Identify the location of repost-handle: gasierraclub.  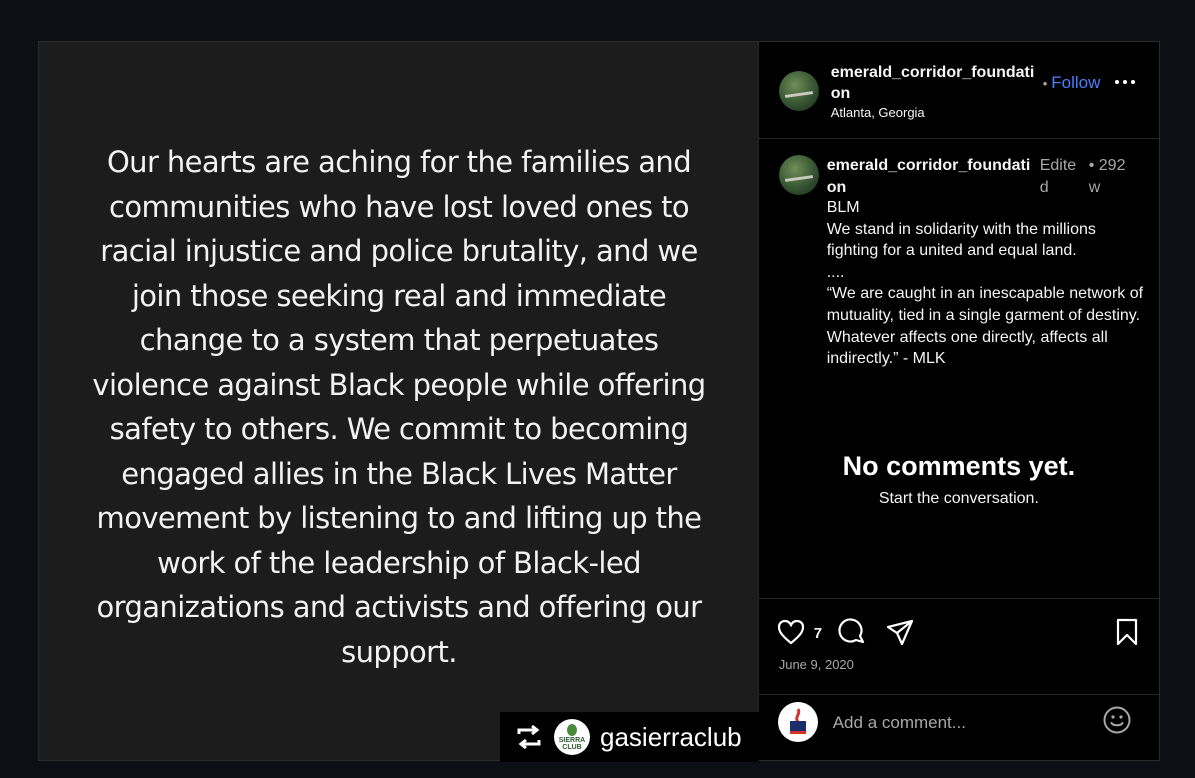
(671, 737).